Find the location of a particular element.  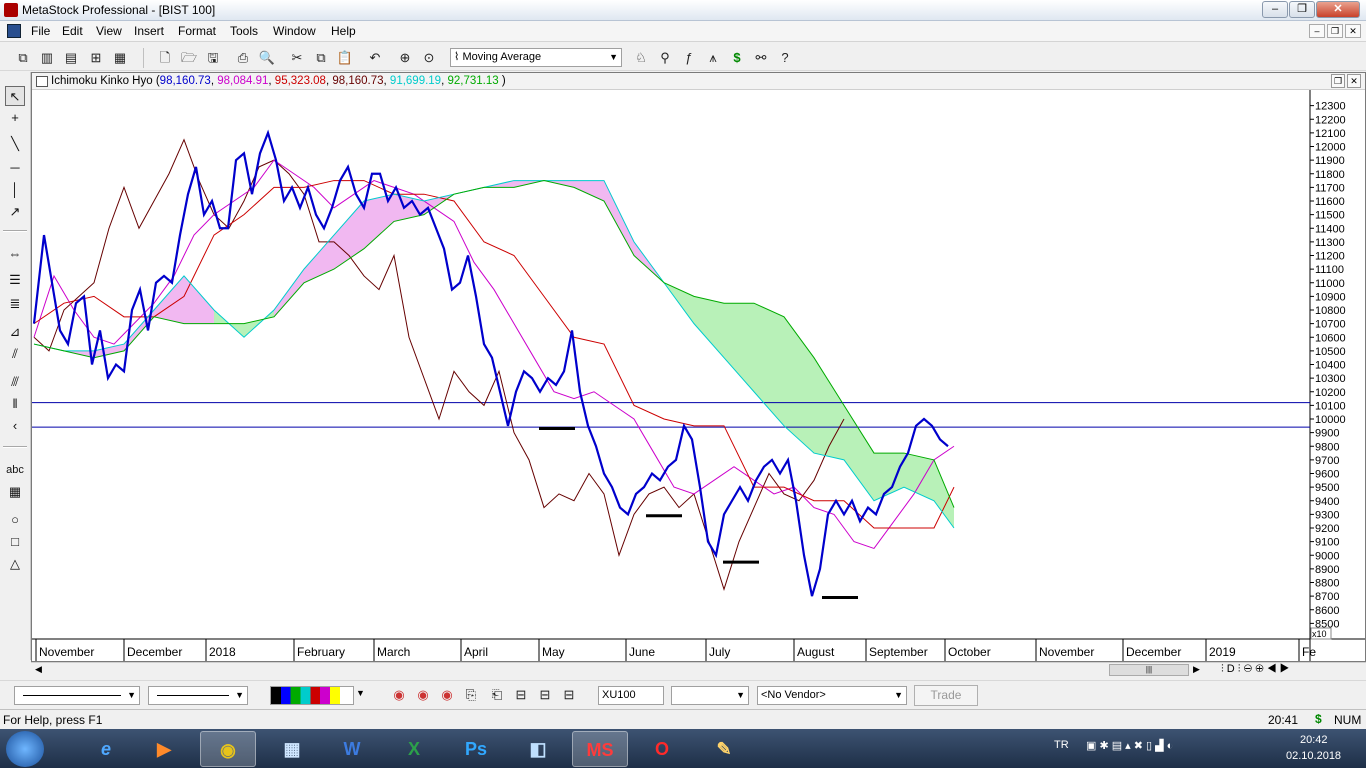

metastock-taskbar-icon: MS is located at coordinates (600, 749).